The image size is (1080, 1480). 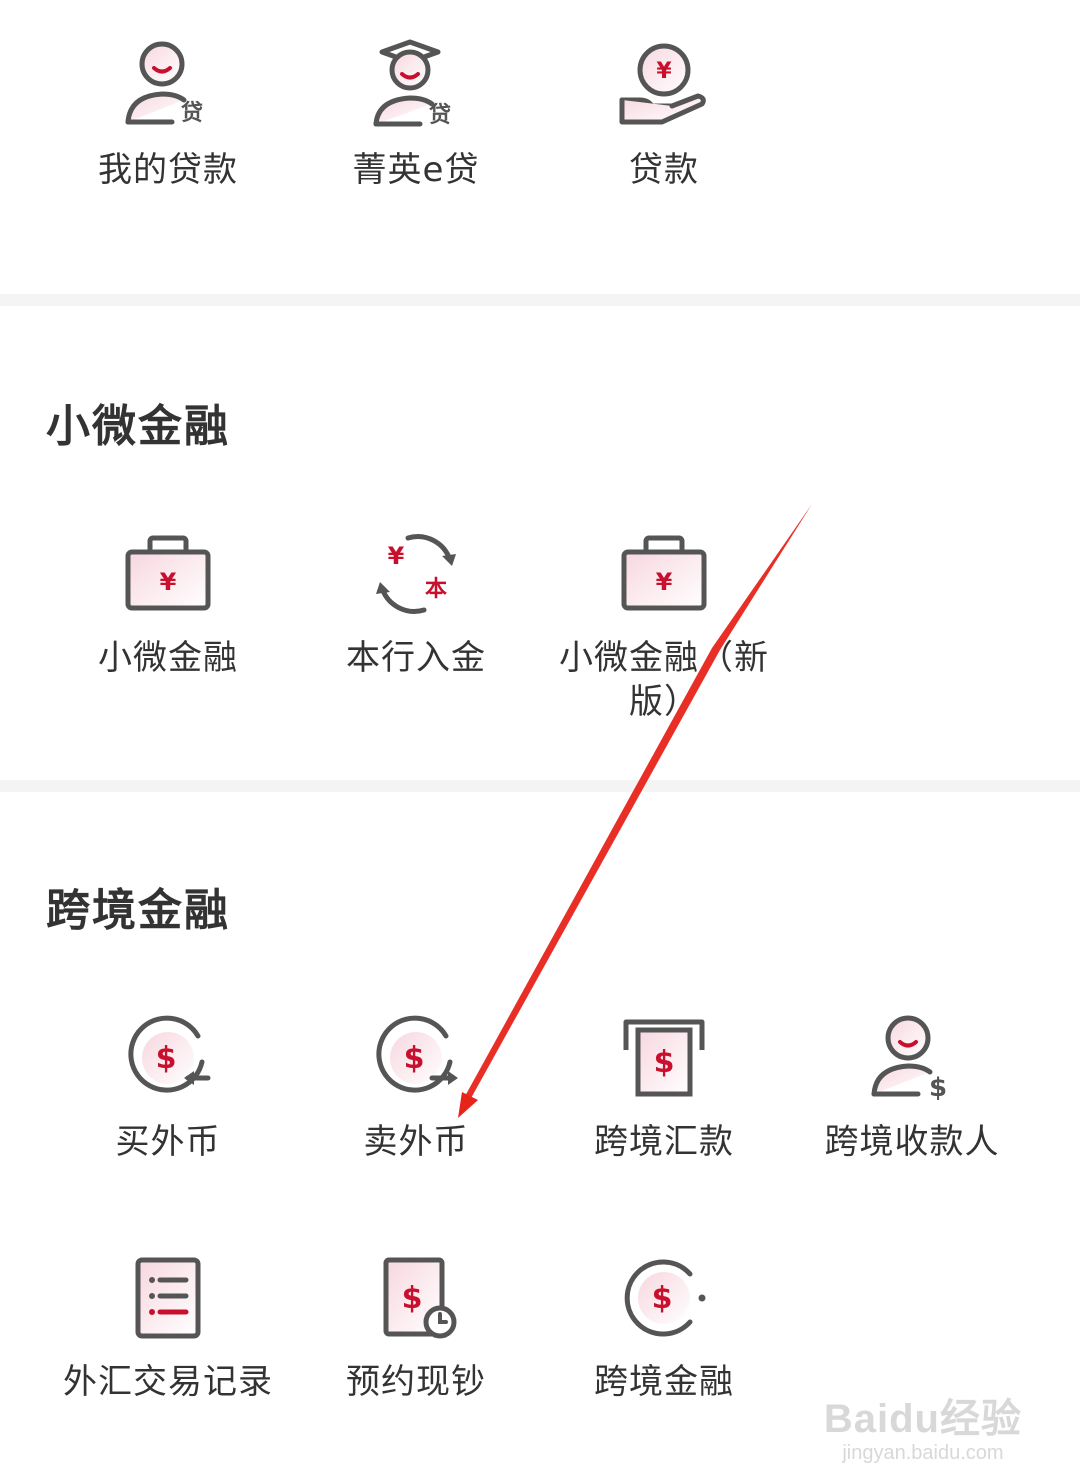 What do you see at coordinates (664, 170) in the screenshot?
I see `loan-label: 贷款` at bounding box center [664, 170].